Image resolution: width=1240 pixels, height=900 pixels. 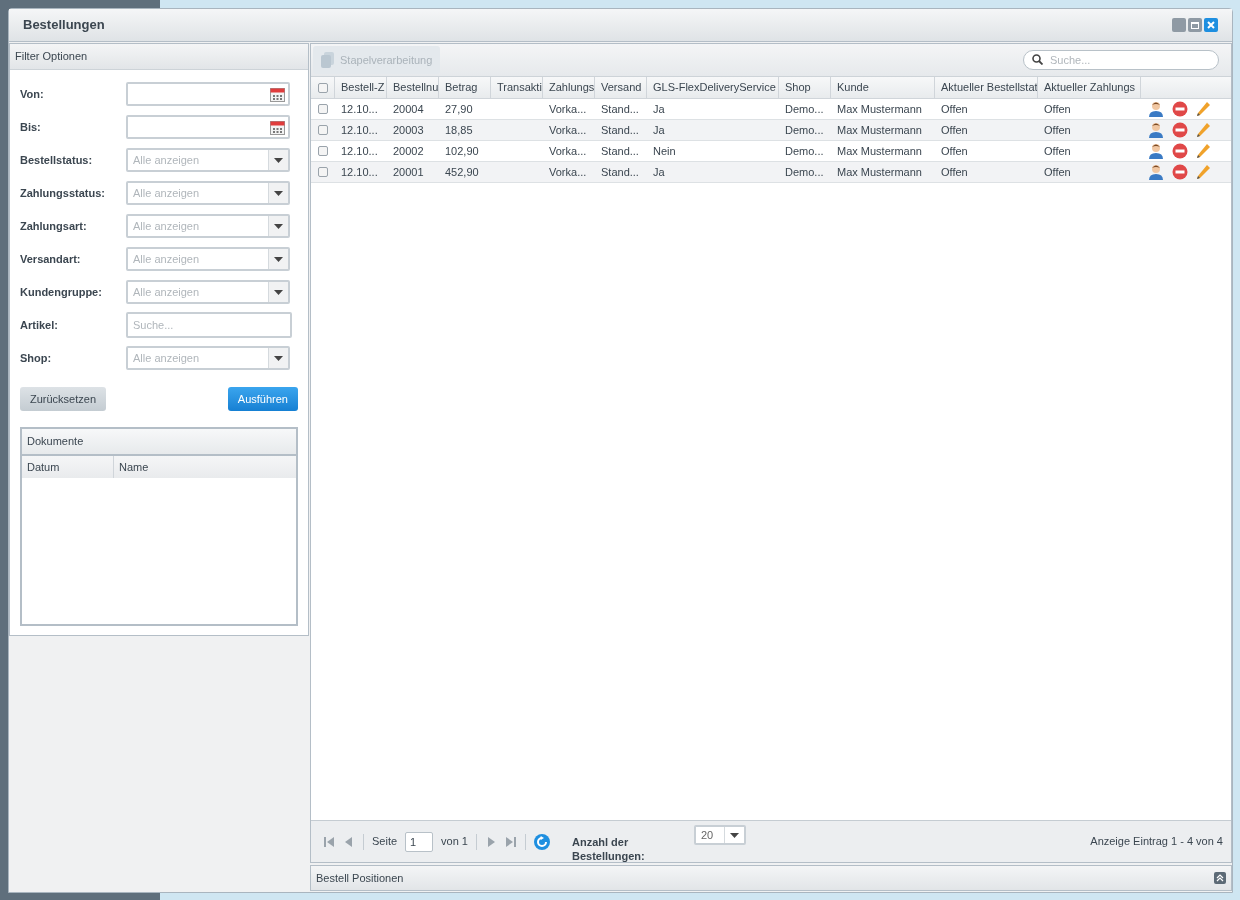 What do you see at coordinates (459, 108) in the screenshot?
I see `table-cell: 27,90` at bounding box center [459, 108].